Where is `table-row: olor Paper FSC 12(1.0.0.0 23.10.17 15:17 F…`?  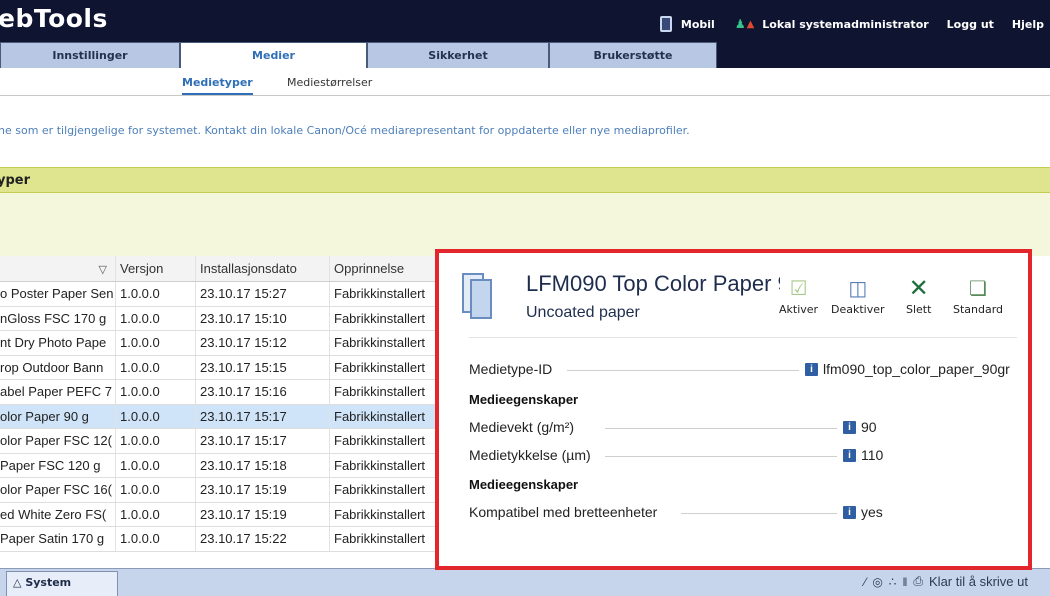 table-row: olor Paper FSC 12(1.0.0.0 23.10.17 15:17 F… is located at coordinates (220, 441).